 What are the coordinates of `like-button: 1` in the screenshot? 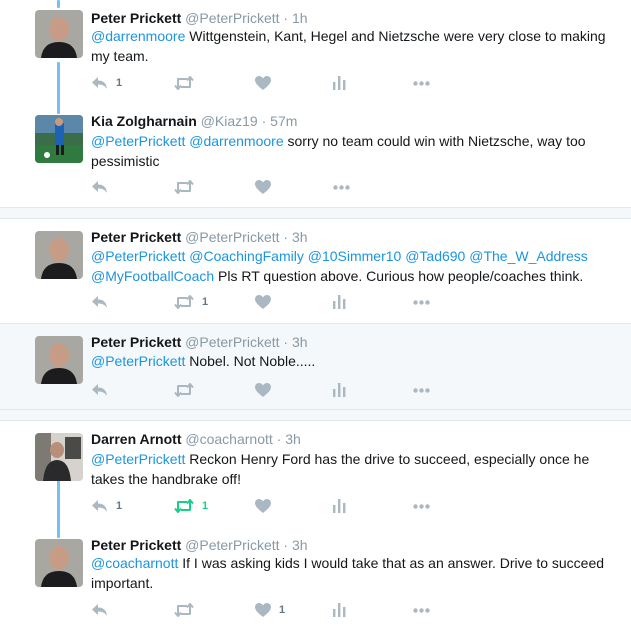 It's located at (270, 610).